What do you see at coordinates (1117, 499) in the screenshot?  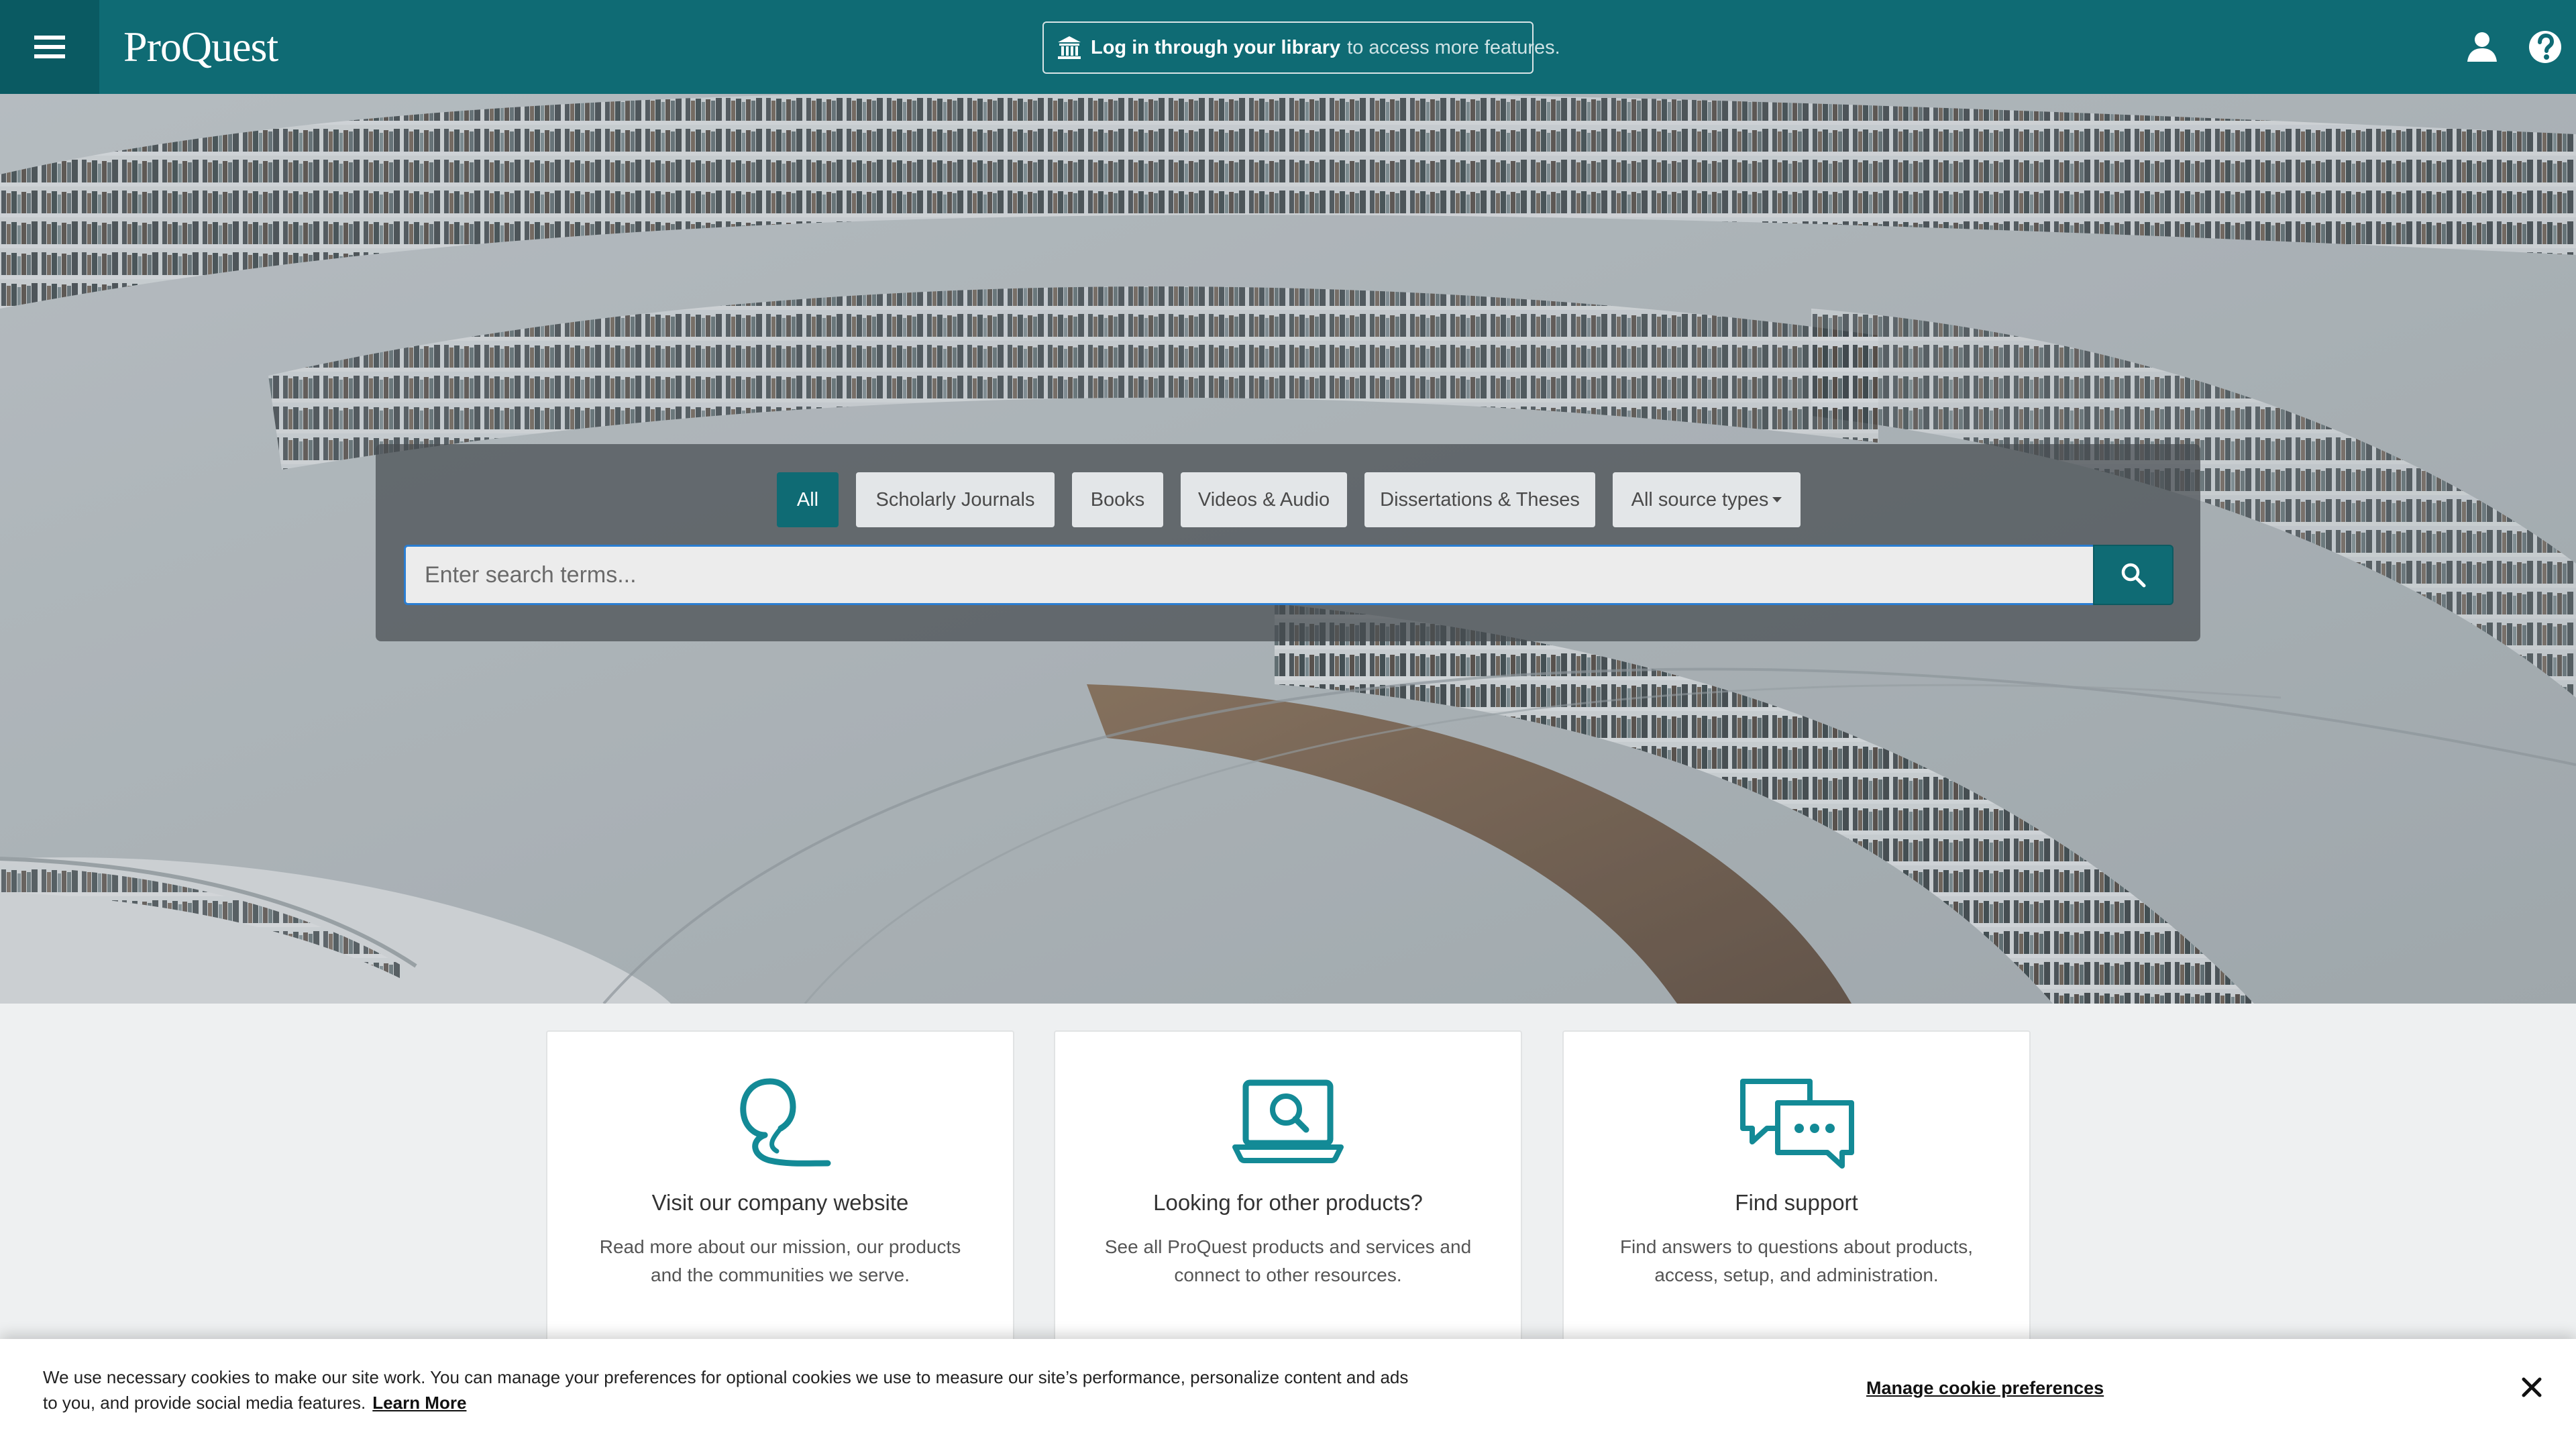 I see `tab-books: Books` at bounding box center [1117, 499].